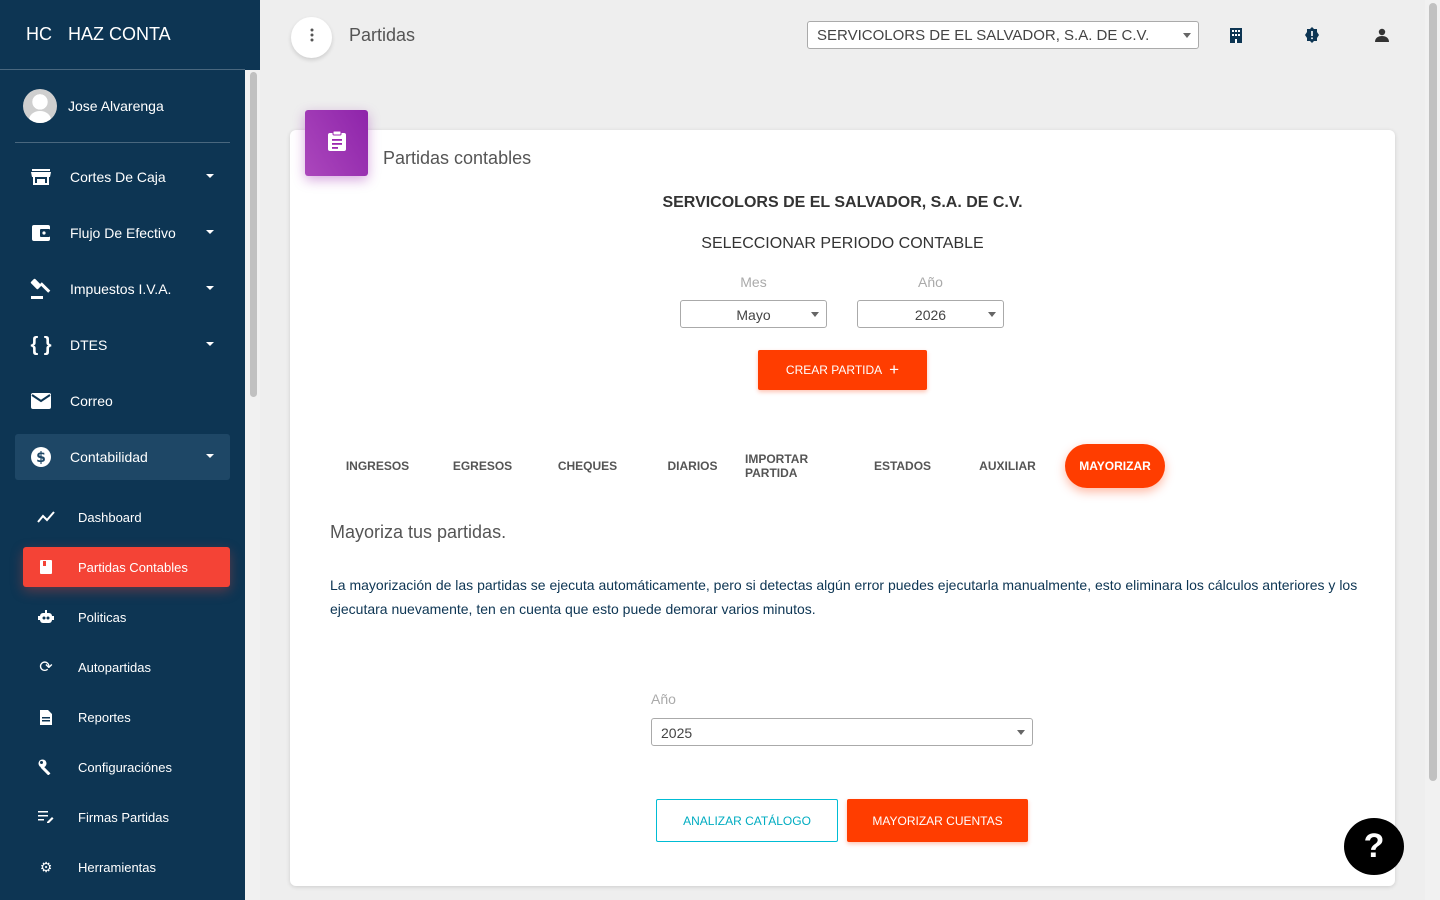  I want to click on alert-badge-icon, so click(1312, 35).